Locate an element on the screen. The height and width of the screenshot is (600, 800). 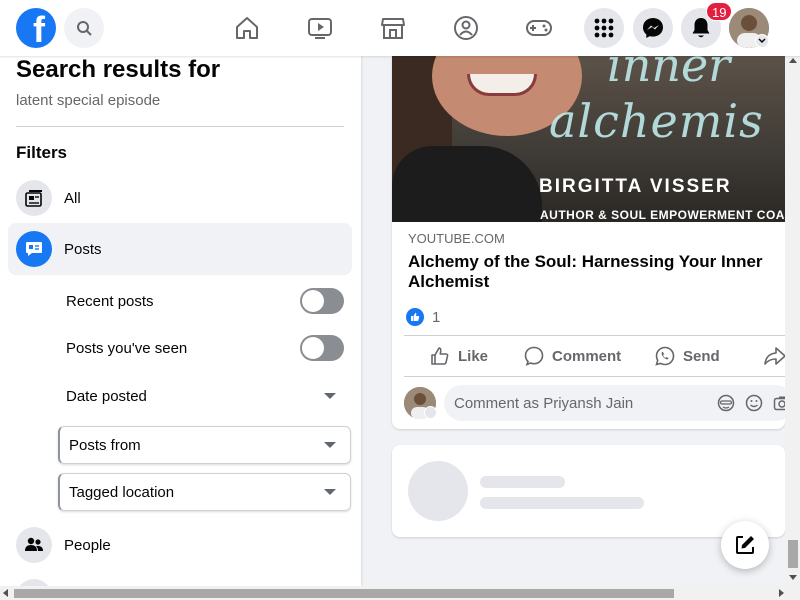
new-message-button is located at coordinates (745, 545).